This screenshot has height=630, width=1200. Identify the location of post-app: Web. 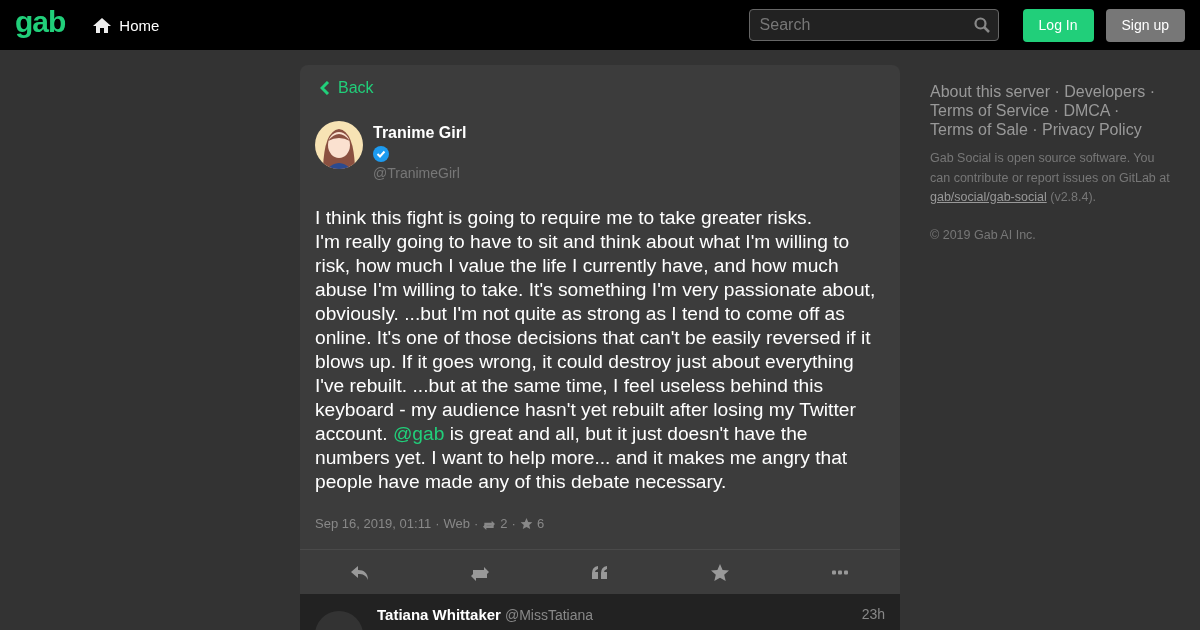
(456, 523).